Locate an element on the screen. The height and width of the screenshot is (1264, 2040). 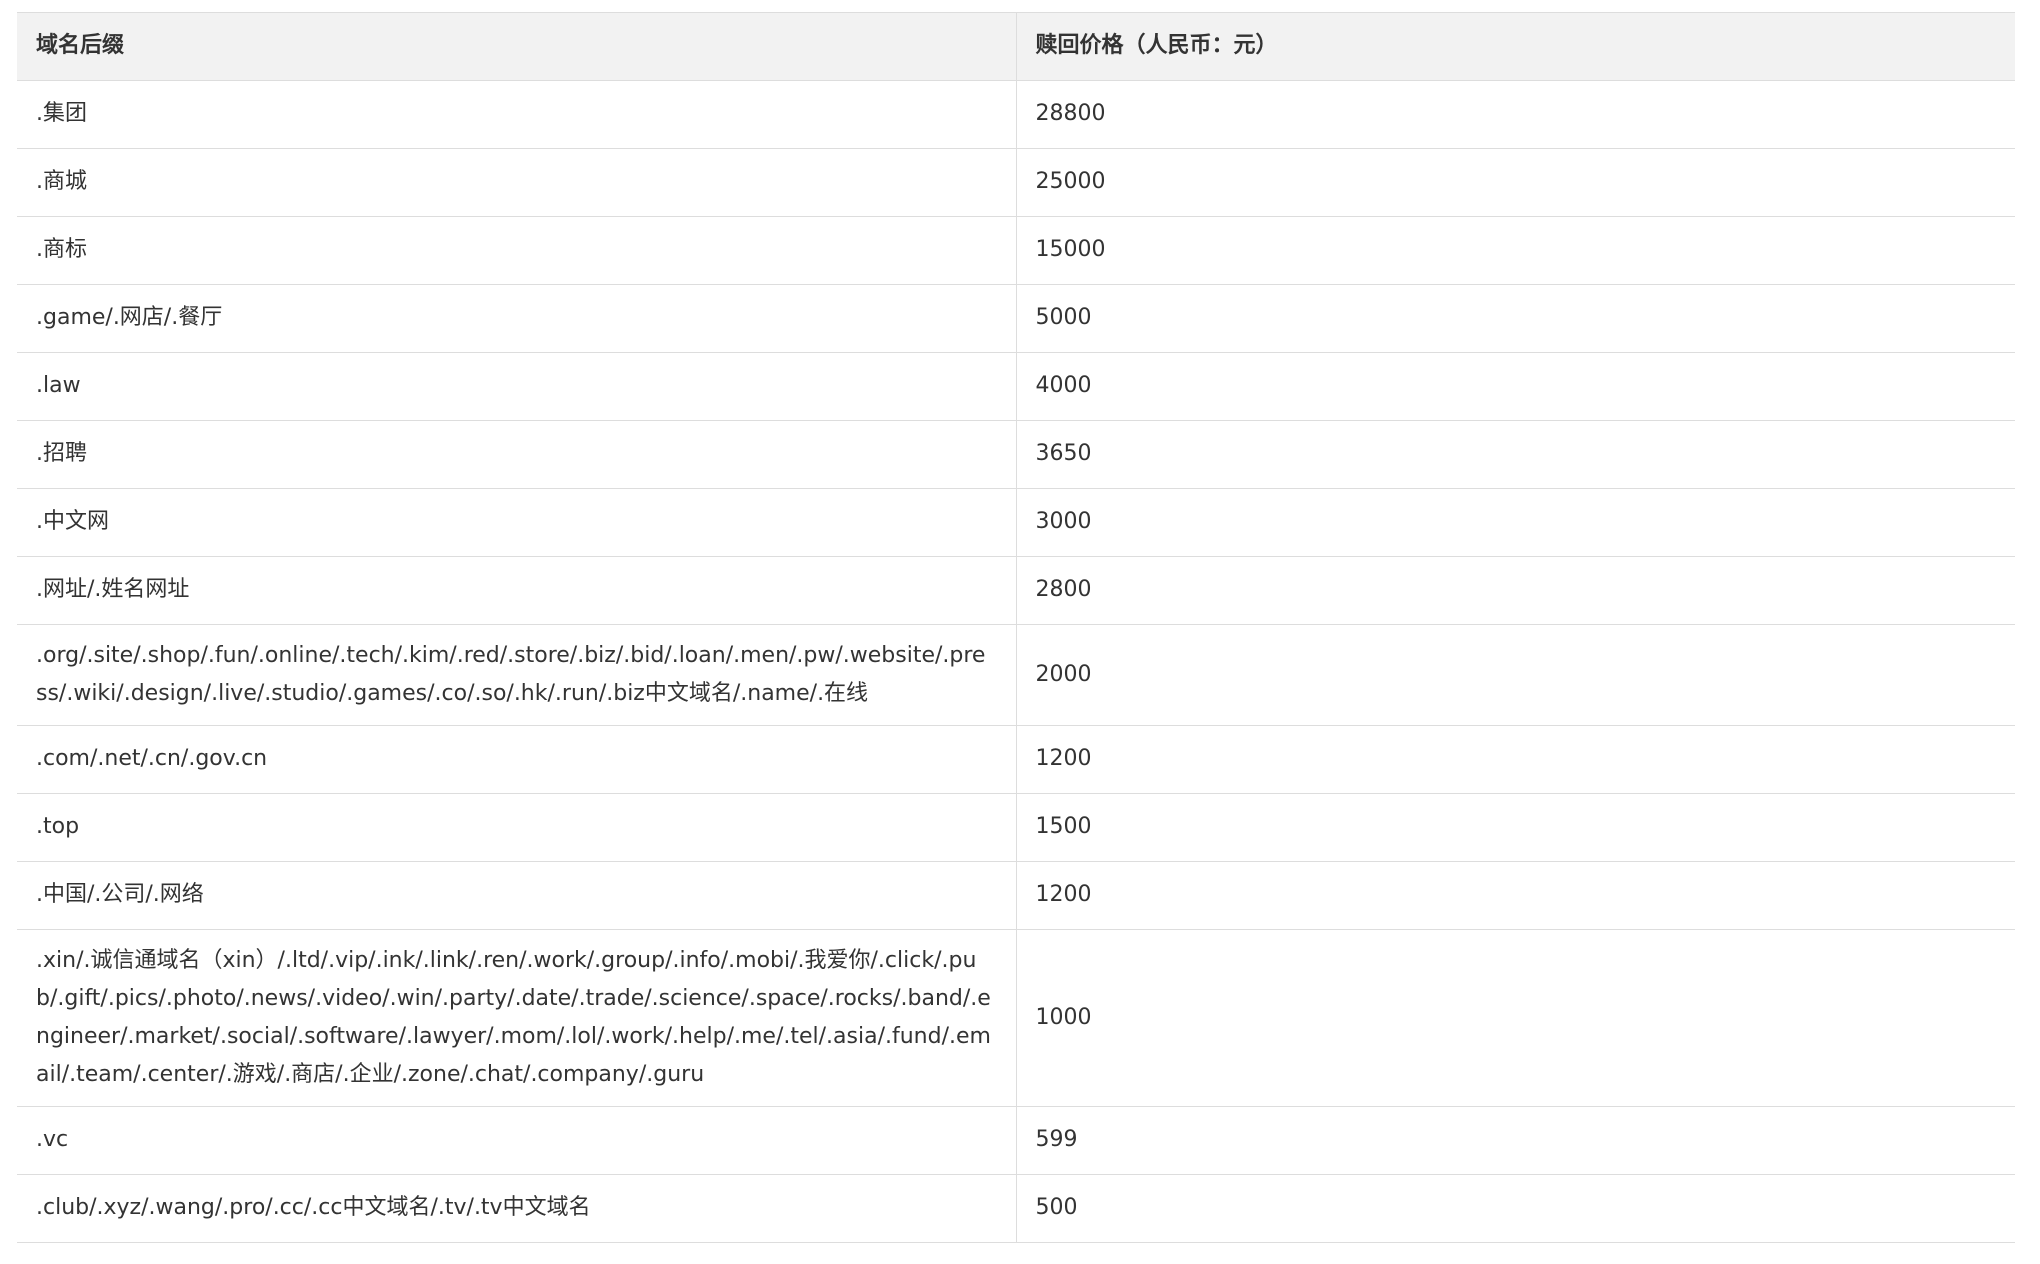
table-row: .集团 28800 is located at coordinates (1016, 114).